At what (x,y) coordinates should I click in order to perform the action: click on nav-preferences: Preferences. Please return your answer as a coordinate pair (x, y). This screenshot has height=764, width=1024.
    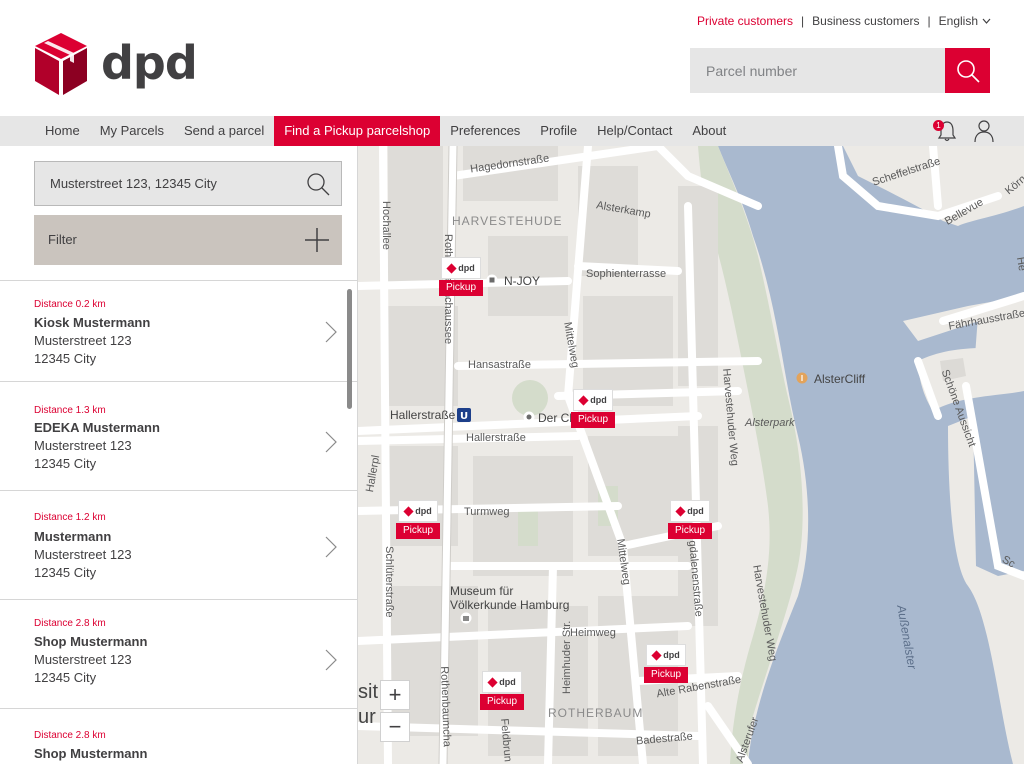
    Looking at the image, I should click on (485, 131).